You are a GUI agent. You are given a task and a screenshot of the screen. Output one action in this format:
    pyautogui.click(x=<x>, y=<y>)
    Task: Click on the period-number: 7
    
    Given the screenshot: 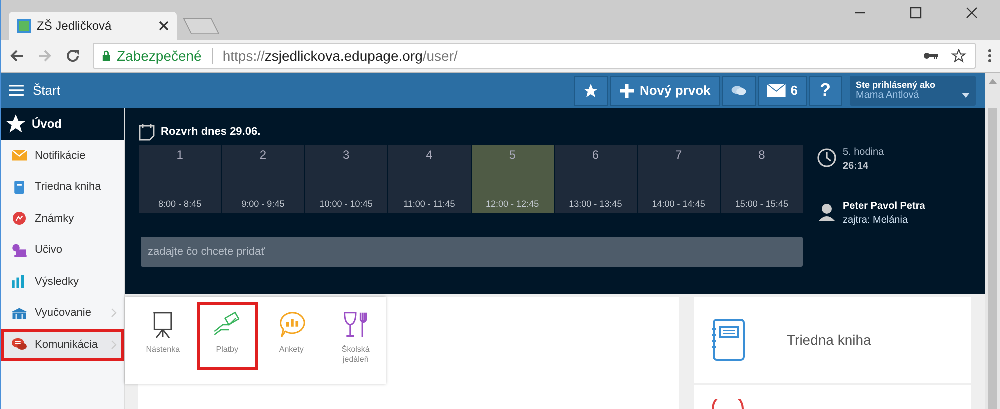 What is the action you would take?
    pyautogui.click(x=678, y=155)
    